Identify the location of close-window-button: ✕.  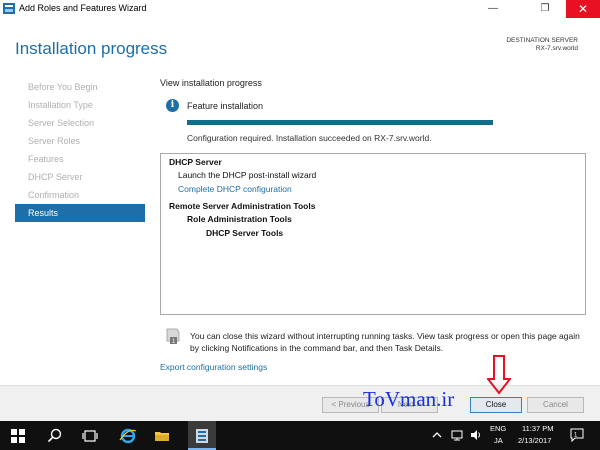
(583, 9).